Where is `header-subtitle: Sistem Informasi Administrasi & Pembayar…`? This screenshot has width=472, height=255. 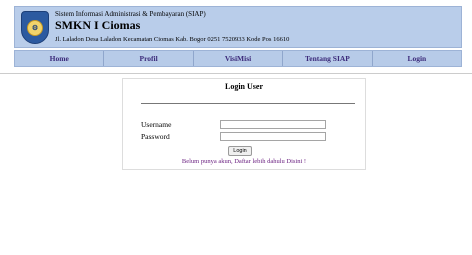 header-subtitle: Sistem Informasi Administrasi & Pembayar… is located at coordinates (130, 14).